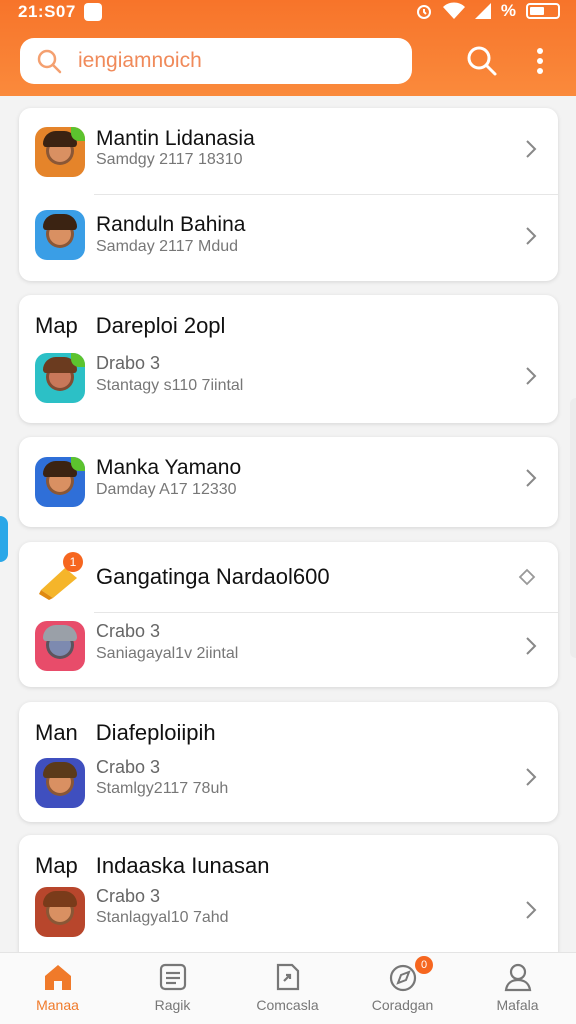  Describe the element at coordinates (73, 562) in the screenshot. I see `header-badge: 1` at that location.